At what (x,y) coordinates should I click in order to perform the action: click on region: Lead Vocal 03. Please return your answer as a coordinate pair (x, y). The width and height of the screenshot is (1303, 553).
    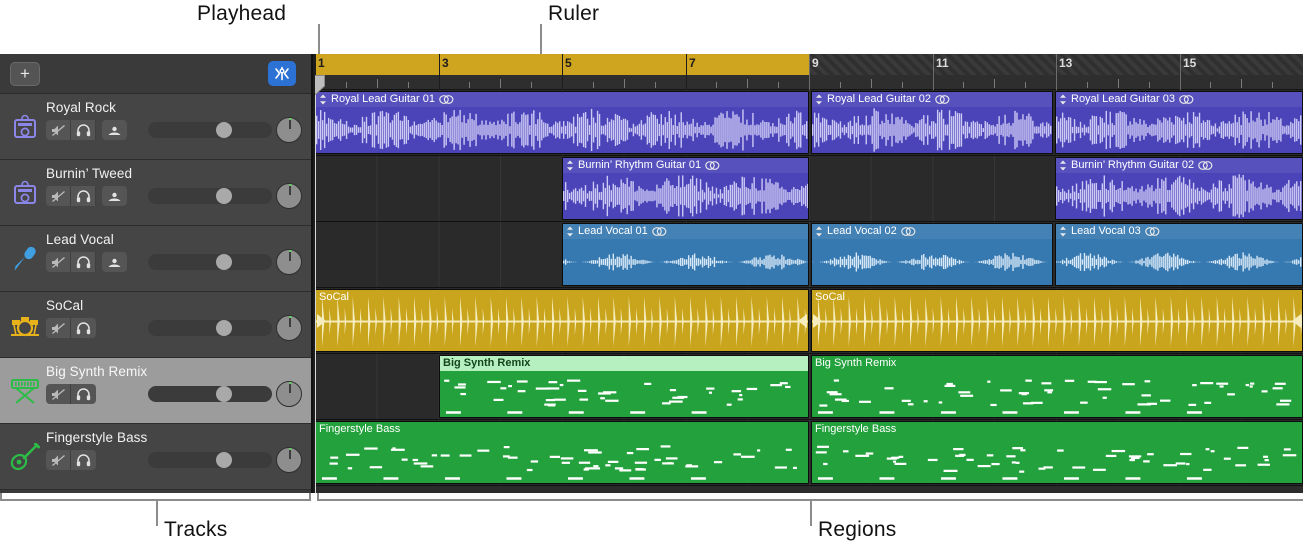
    Looking at the image, I should click on (1179, 254).